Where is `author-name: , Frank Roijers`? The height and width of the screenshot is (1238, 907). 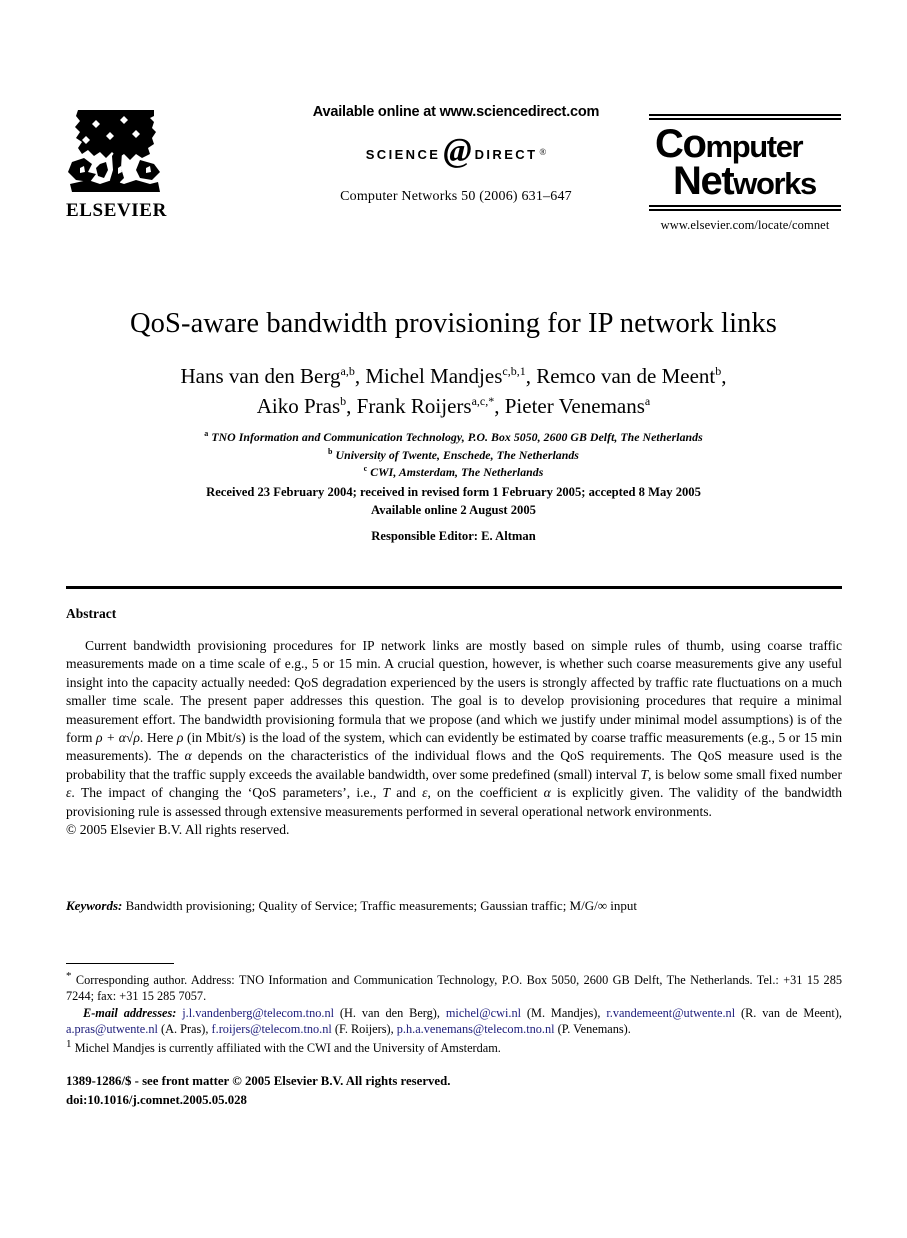 author-name: , Frank Roijers is located at coordinates (409, 405).